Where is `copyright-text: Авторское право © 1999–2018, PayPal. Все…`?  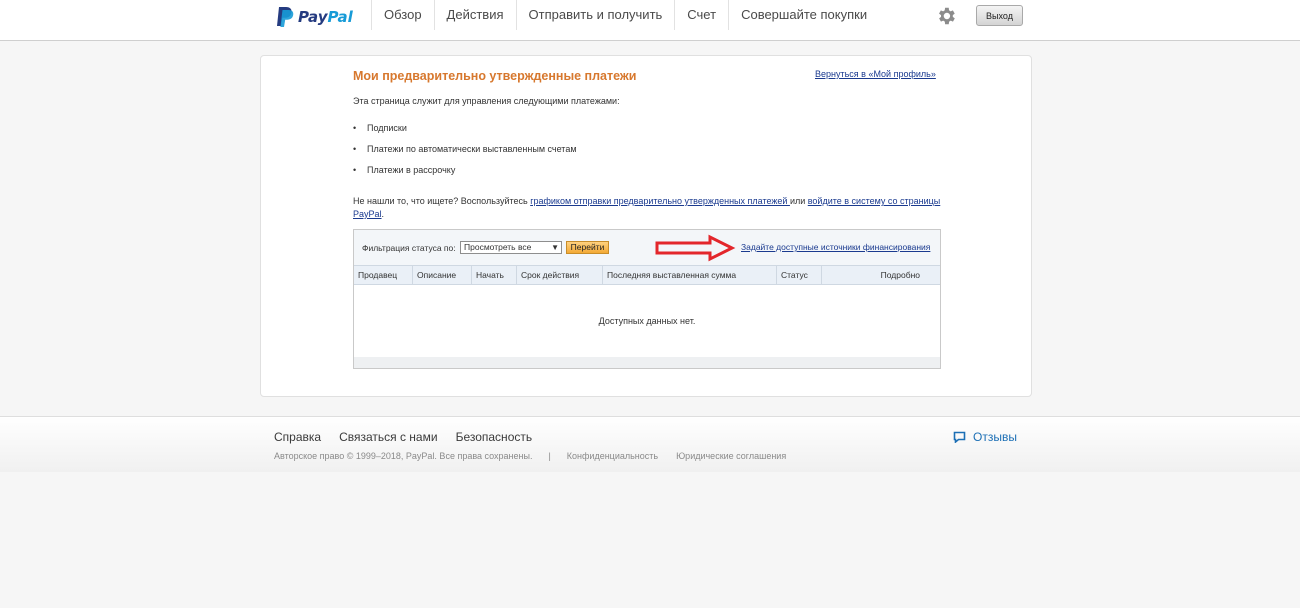
copyright-text: Авторское право © 1999–2018, PayPal. Все… is located at coordinates (403, 456).